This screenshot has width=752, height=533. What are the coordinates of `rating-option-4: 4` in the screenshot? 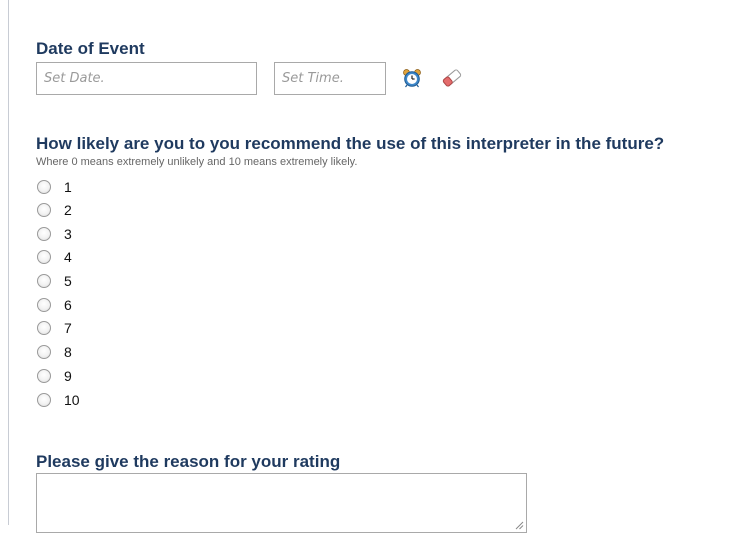 It's located at (54, 257).